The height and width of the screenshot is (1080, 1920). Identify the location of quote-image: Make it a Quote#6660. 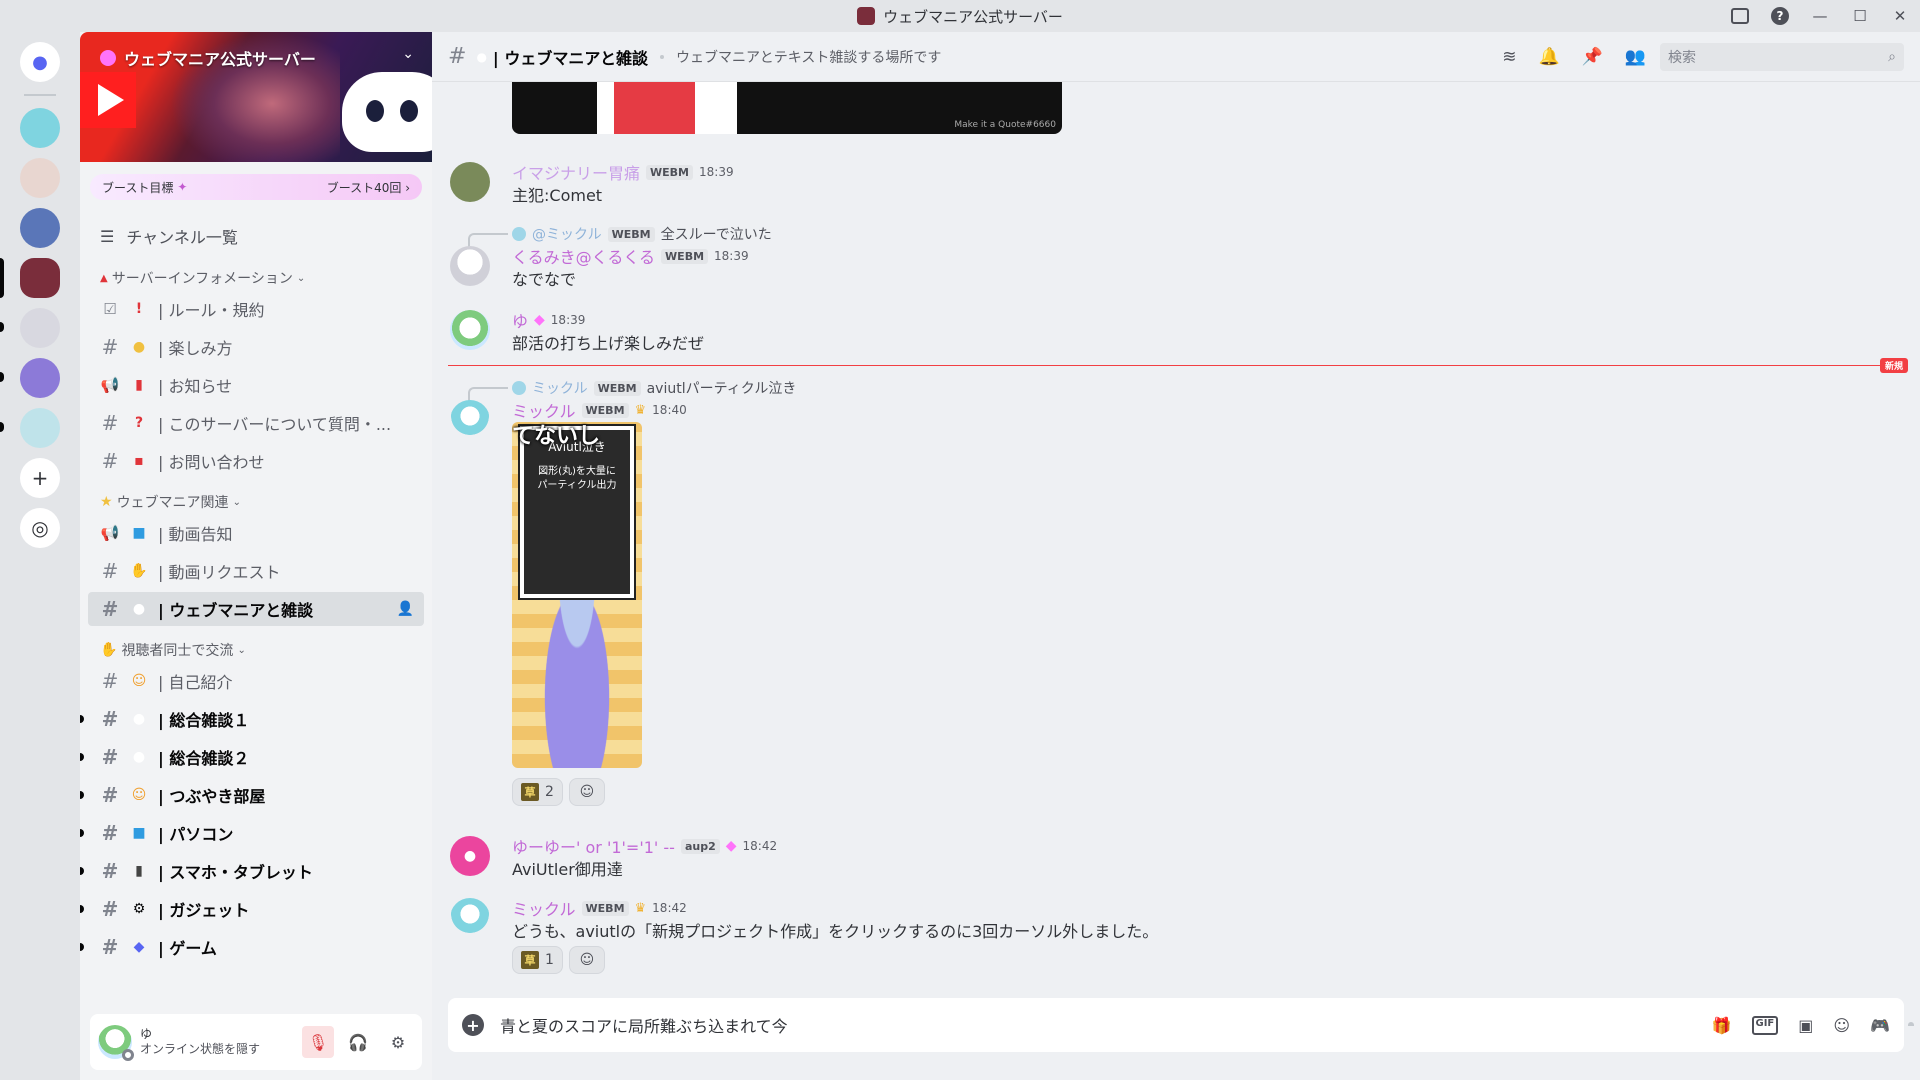
(787, 108).